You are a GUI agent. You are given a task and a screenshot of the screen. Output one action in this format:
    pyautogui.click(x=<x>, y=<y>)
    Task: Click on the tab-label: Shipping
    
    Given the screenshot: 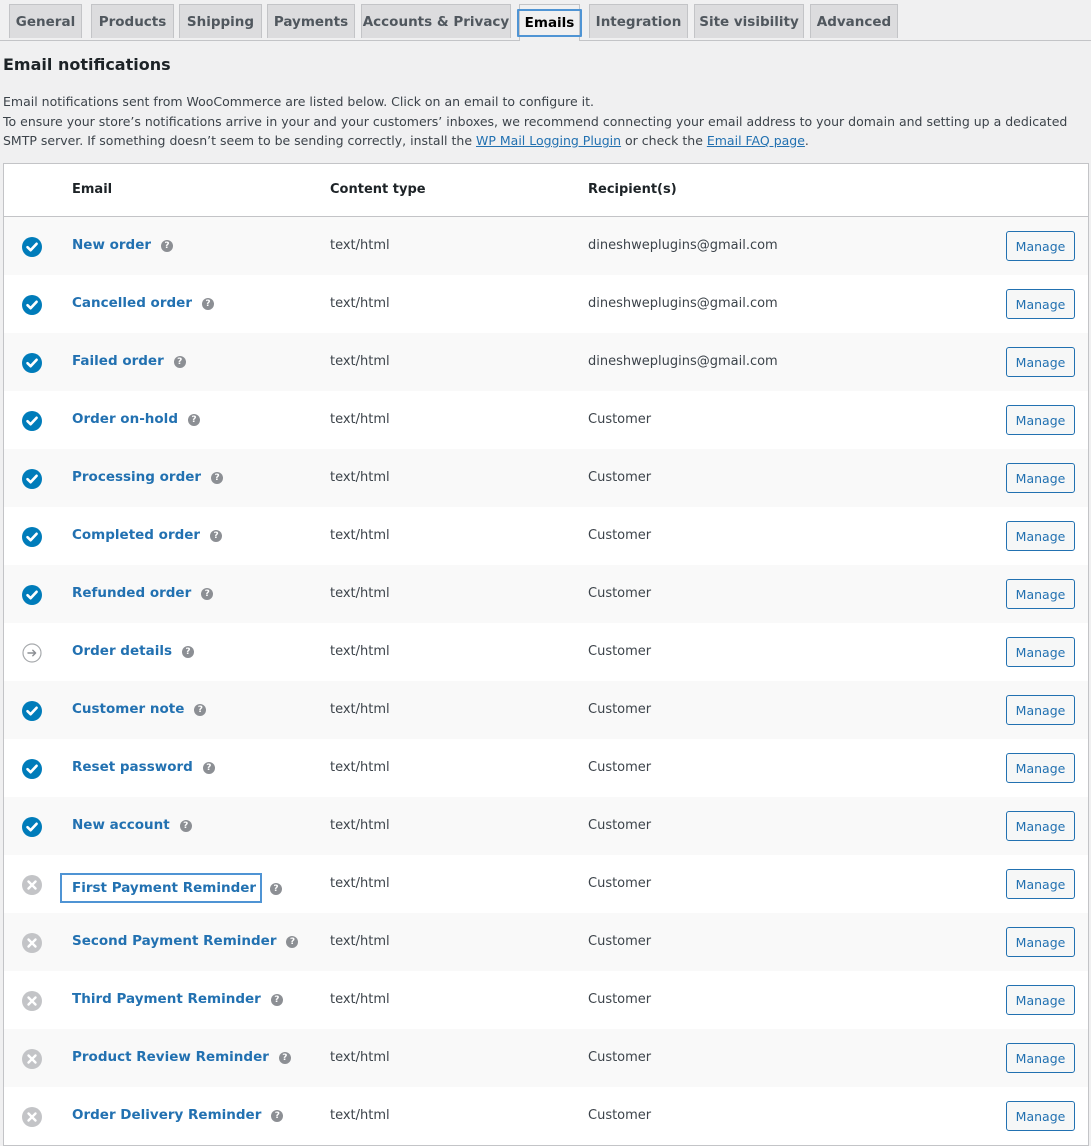 What is the action you would take?
    pyautogui.click(x=220, y=21)
    